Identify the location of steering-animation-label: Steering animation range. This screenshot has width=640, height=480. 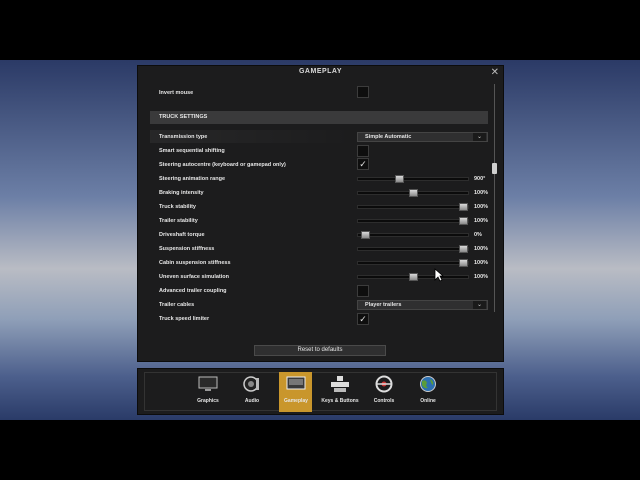
(192, 179).